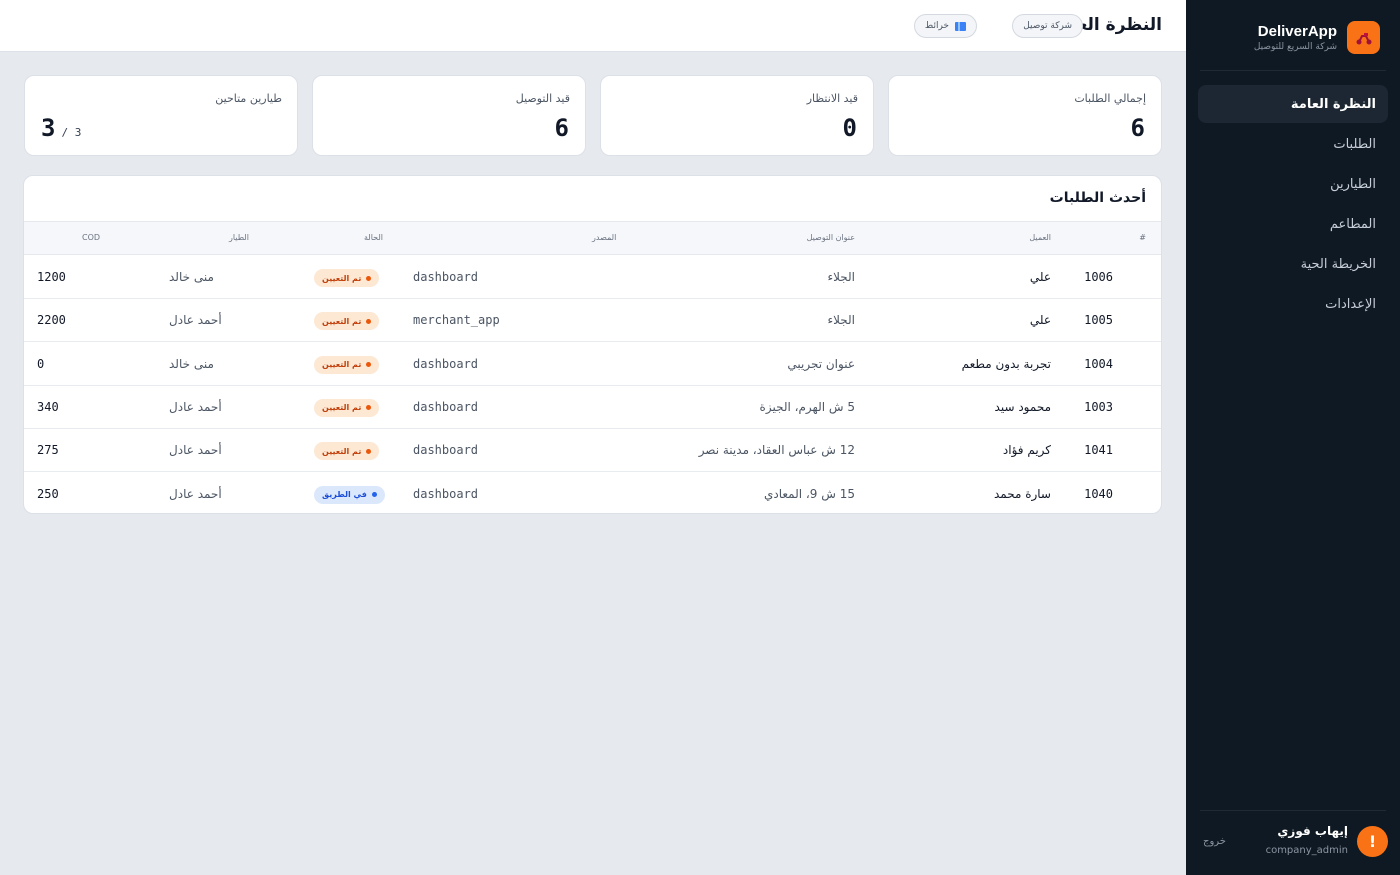  I want to click on sidebar-item-restaurants: المطاعم, so click(1293, 224).